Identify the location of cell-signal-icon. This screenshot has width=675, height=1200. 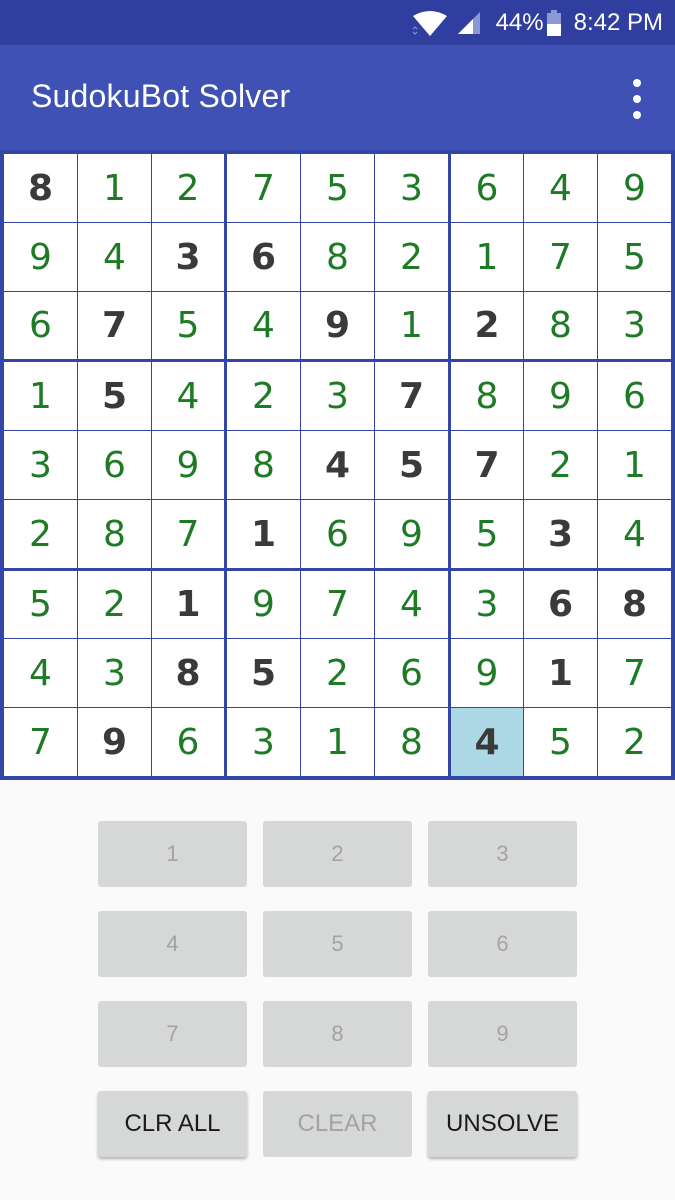
(469, 23).